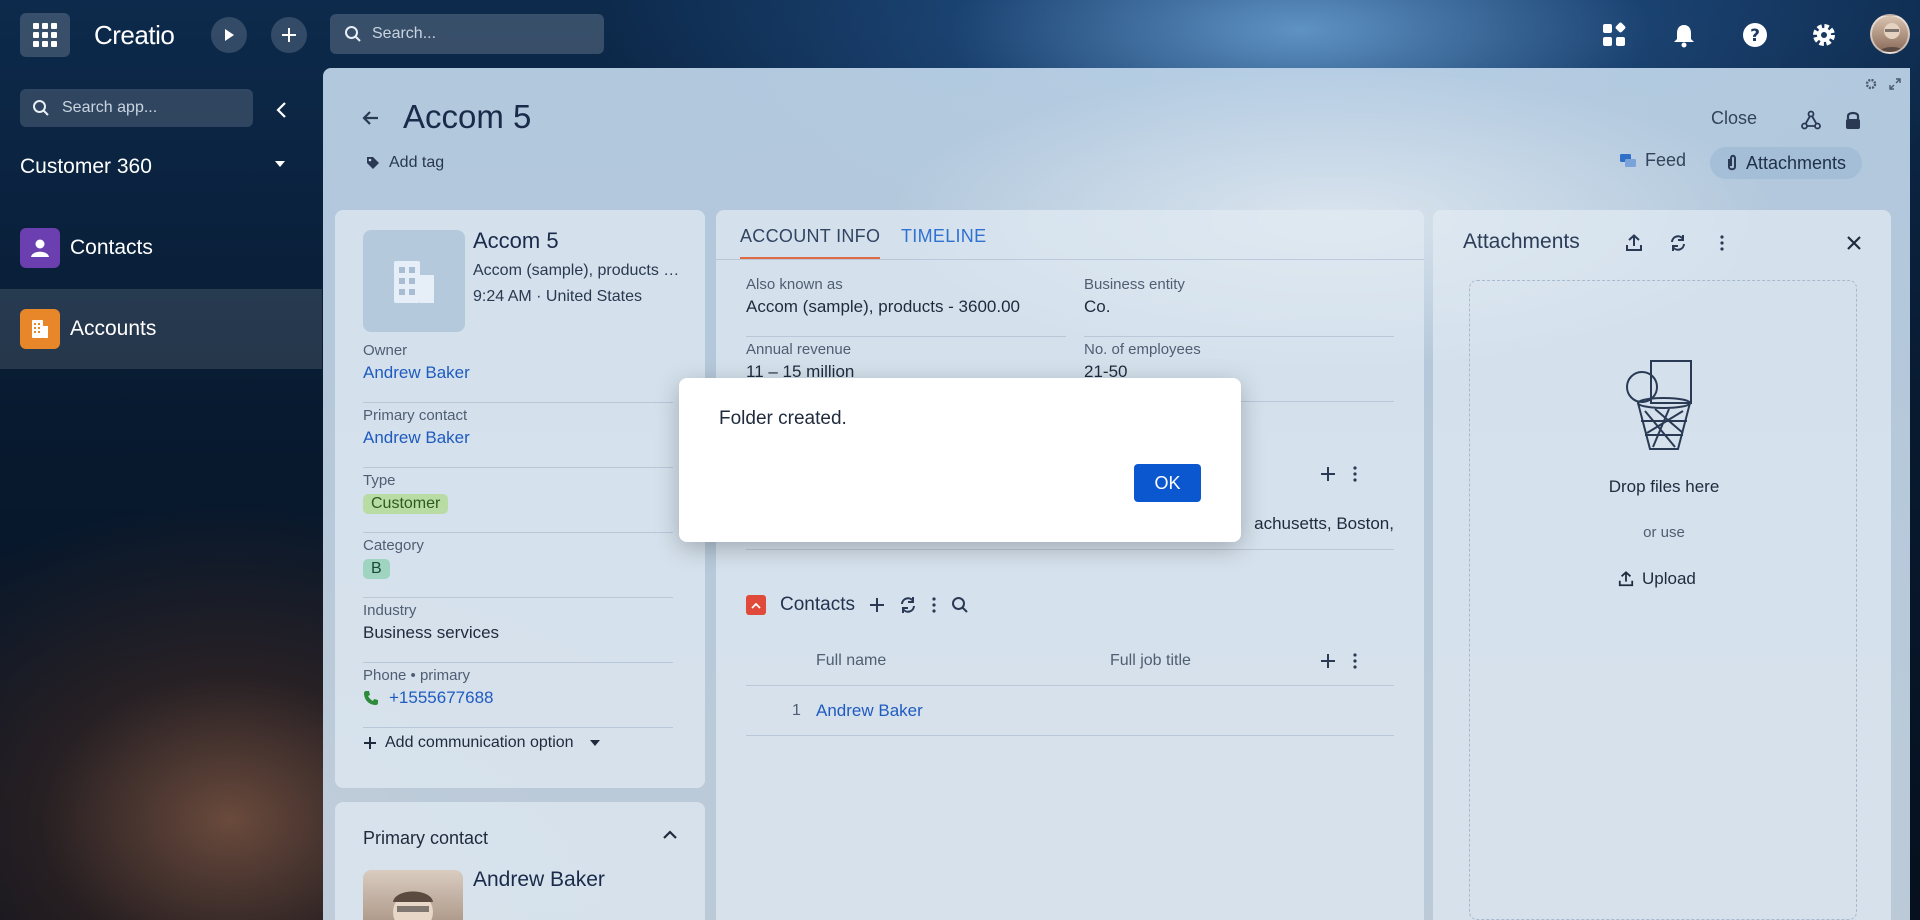  Describe the element at coordinates (371, 698) in the screenshot. I see `phone-icon` at that location.